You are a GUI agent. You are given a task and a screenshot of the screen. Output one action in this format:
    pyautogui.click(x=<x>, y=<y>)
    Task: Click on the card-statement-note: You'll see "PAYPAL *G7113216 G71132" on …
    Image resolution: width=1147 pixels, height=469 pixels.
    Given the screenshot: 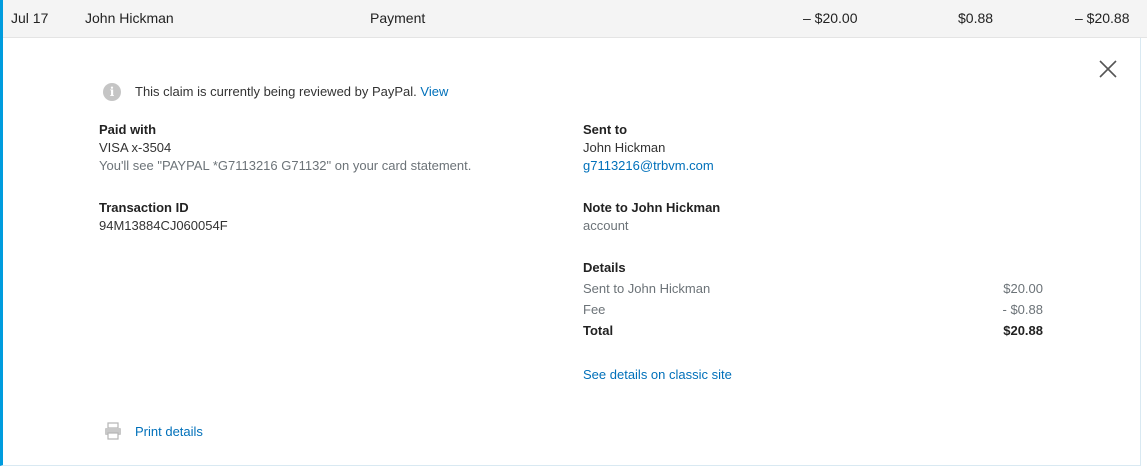 What is the action you would take?
    pyautogui.click(x=285, y=165)
    